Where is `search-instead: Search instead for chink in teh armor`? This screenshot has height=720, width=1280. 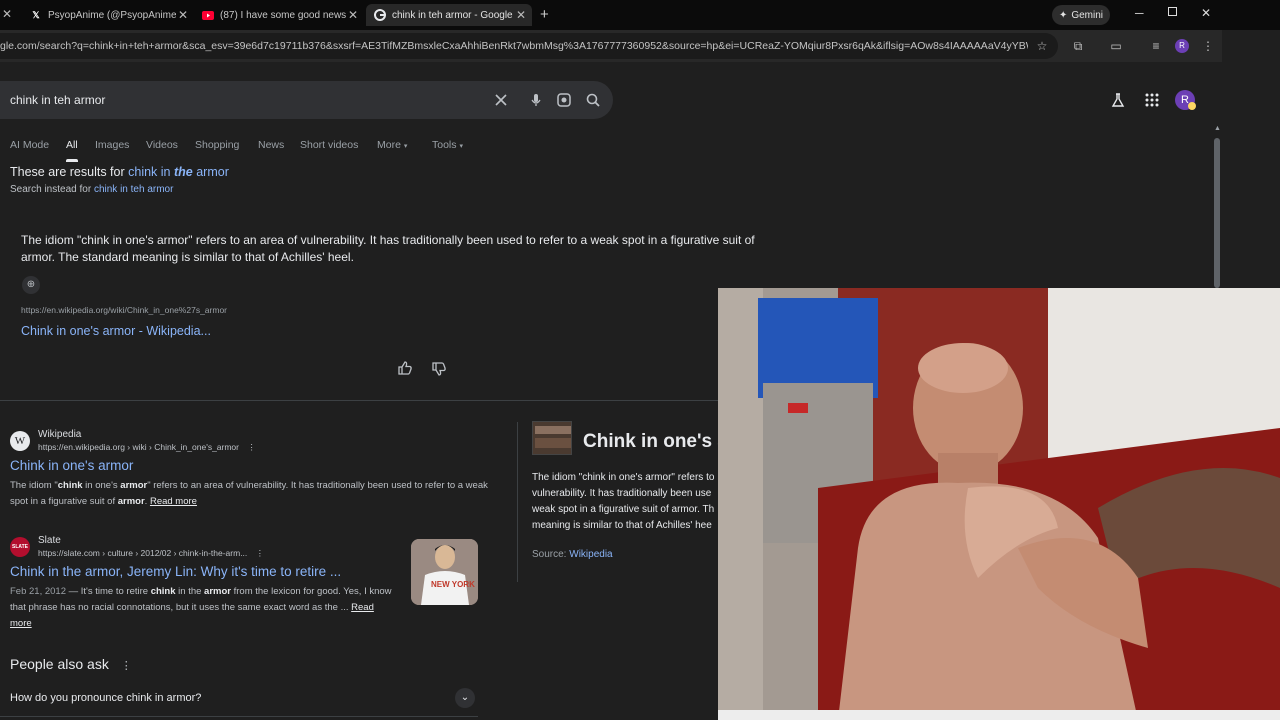
search-instead: Search instead for chink in teh armor is located at coordinates (92, 189).